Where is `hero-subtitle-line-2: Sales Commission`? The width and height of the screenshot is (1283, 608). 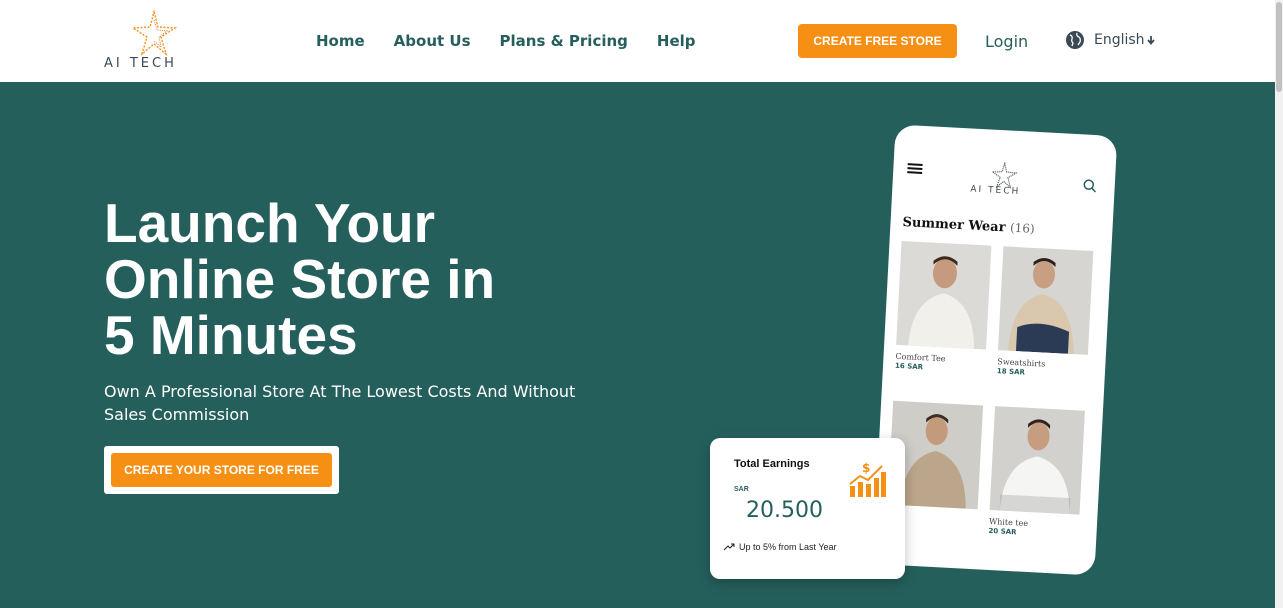
hero-subtitle-line-2: Sales Commission is located at coordinates (177, 414).